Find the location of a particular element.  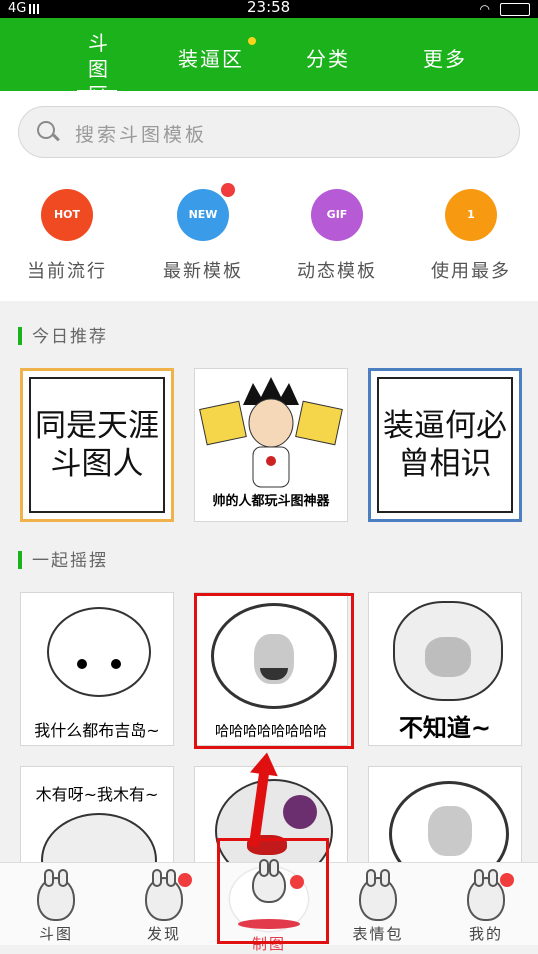

status-bar: 4G 23:58 ◠ is located at coordinates (269, 9).